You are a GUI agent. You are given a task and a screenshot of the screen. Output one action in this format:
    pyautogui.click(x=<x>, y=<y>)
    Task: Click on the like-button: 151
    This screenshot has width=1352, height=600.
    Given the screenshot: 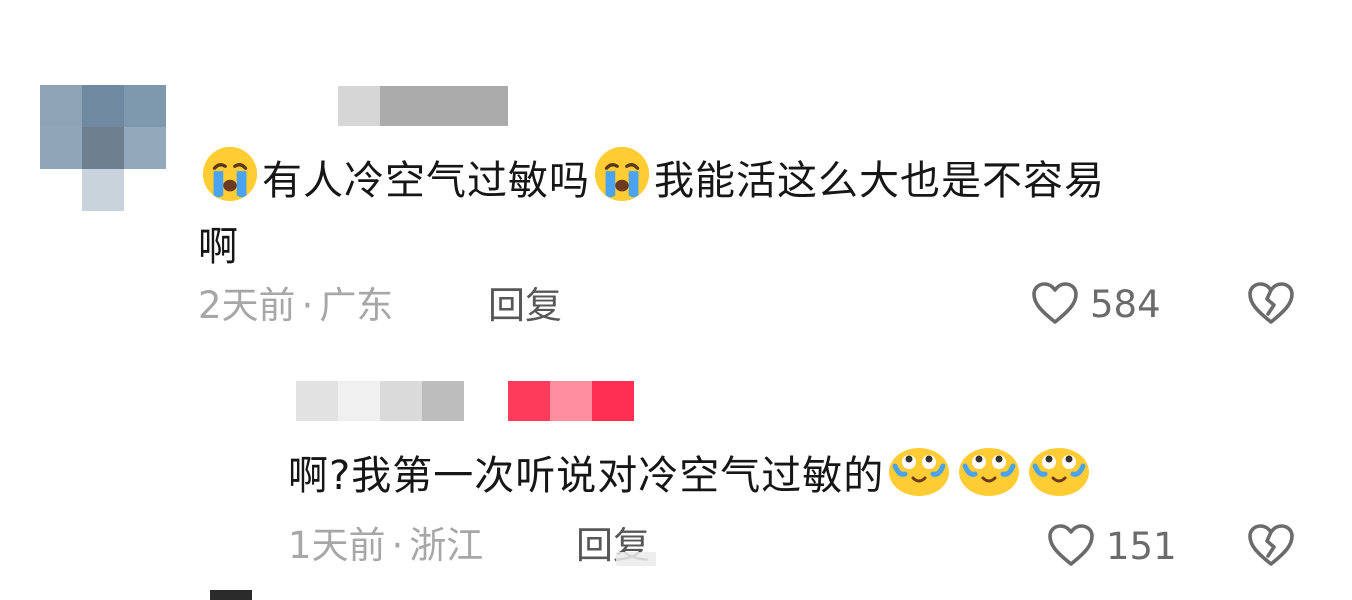 What is the action you would take?
    pyautogui.click(x=1111, y=547)
    